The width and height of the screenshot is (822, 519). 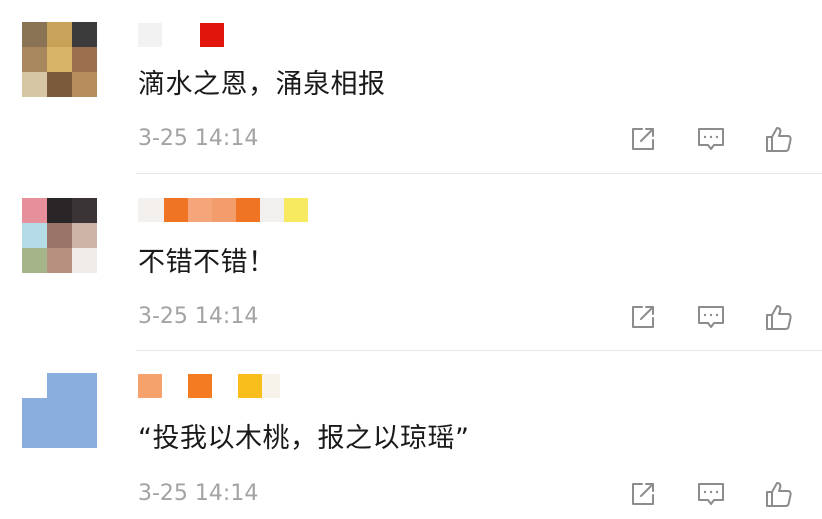 What do you see at coordinates (207, 262) in the screenshot?
I see `comment-text: 不错不错！` at bounding box center [207, 262].